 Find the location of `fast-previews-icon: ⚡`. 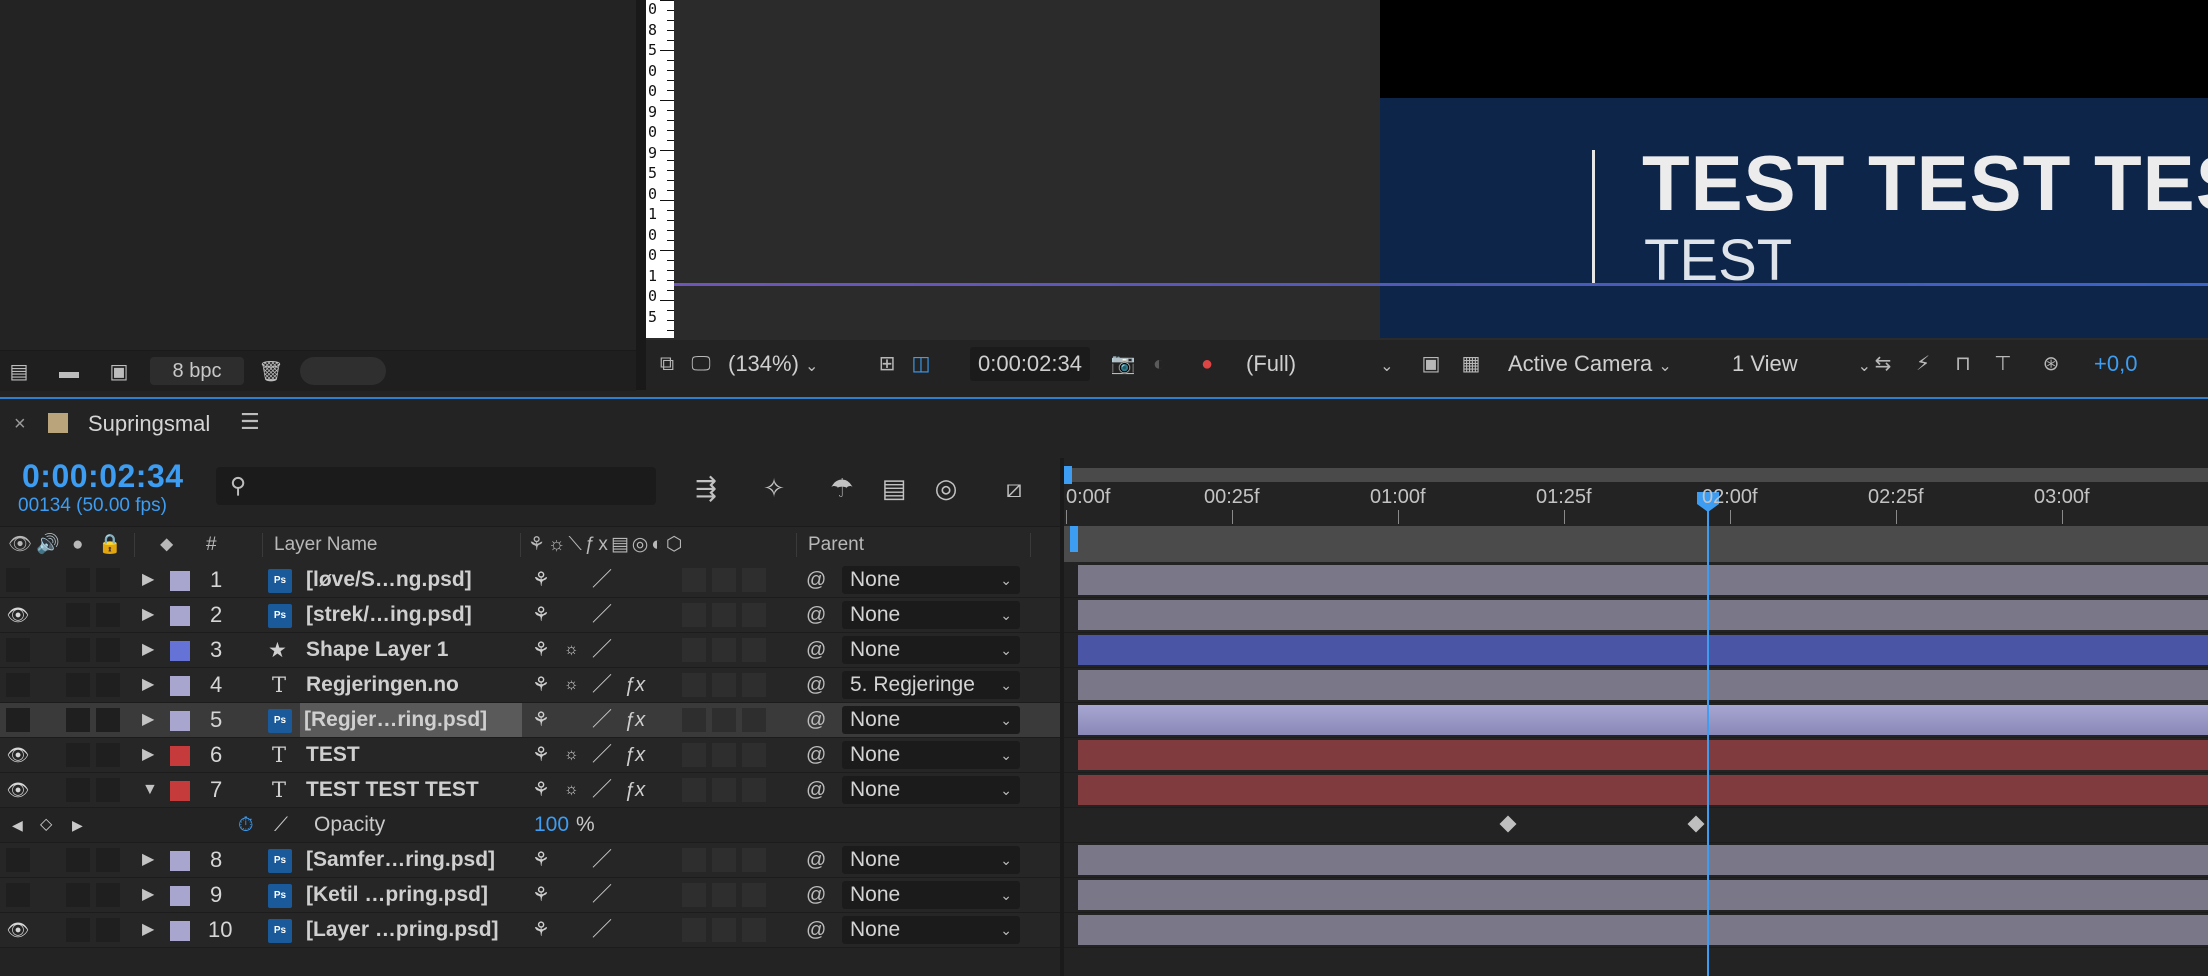

fast-previews-icon: ⚡ is located at coordinates (1923, 364).